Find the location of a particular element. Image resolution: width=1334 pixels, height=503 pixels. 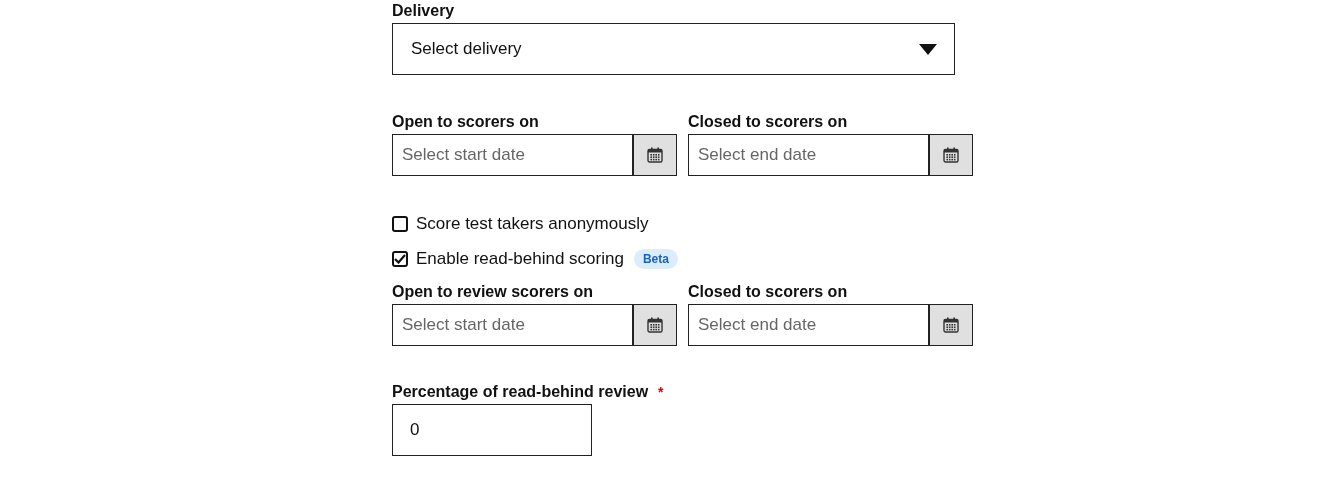

field-label: Percentage of read-behind review is located at coordinates (520, 392).